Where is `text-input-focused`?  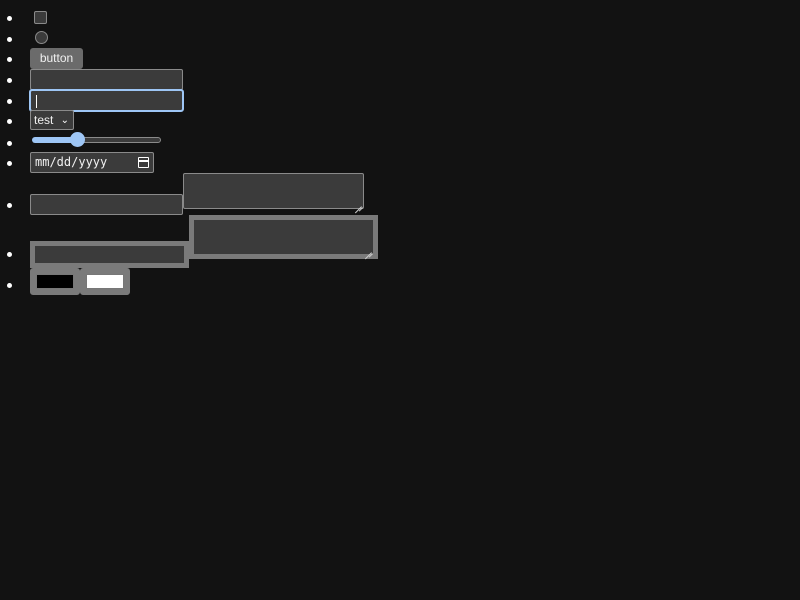 text-input-focused is located at coordinates (106, 100).